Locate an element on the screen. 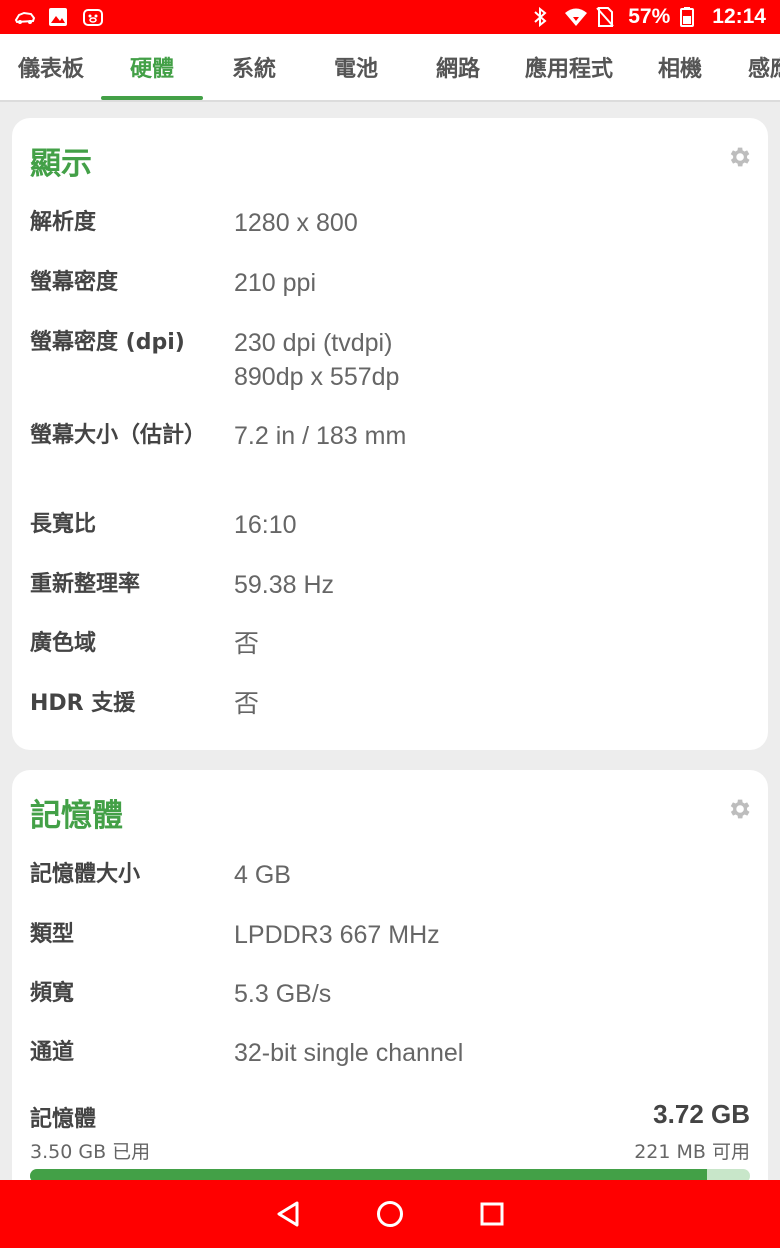 The height and width of the screenshot is (1248, 780). tab-battery: 電池 is located at coordinates (356, 67).